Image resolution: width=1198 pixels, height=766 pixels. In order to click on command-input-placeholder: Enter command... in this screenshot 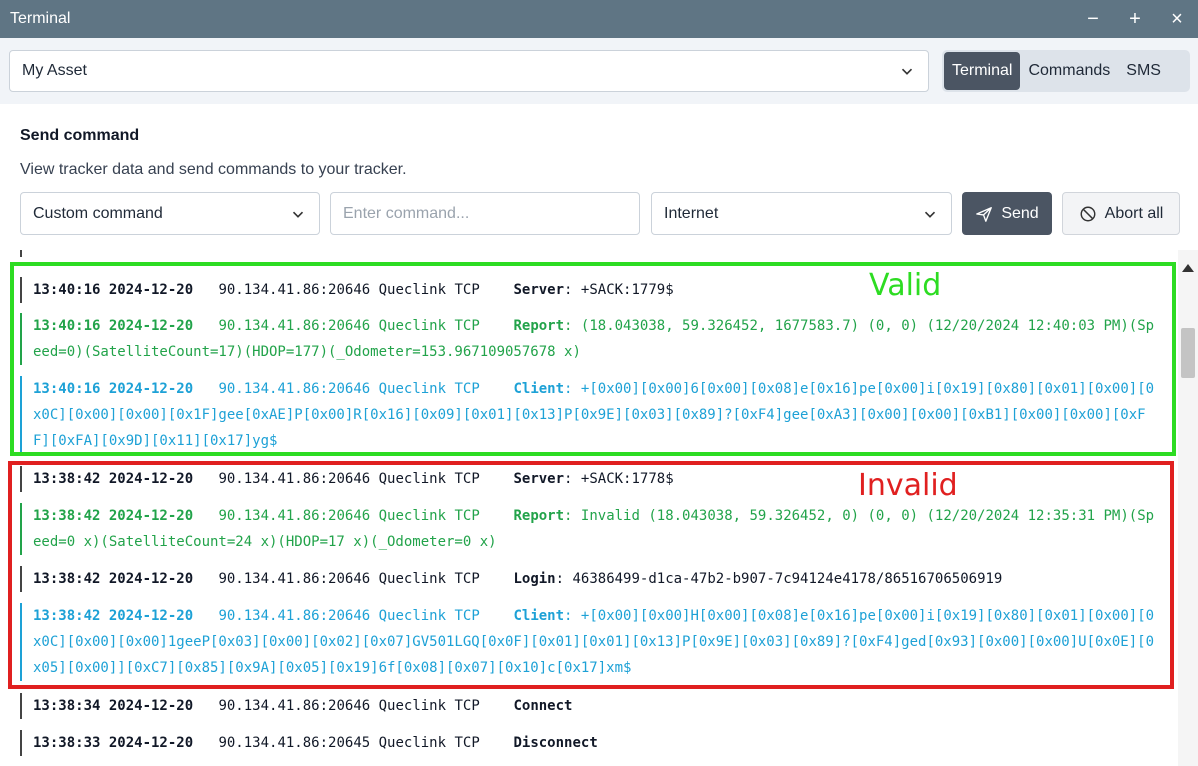, I will do `click(406, 213)`.